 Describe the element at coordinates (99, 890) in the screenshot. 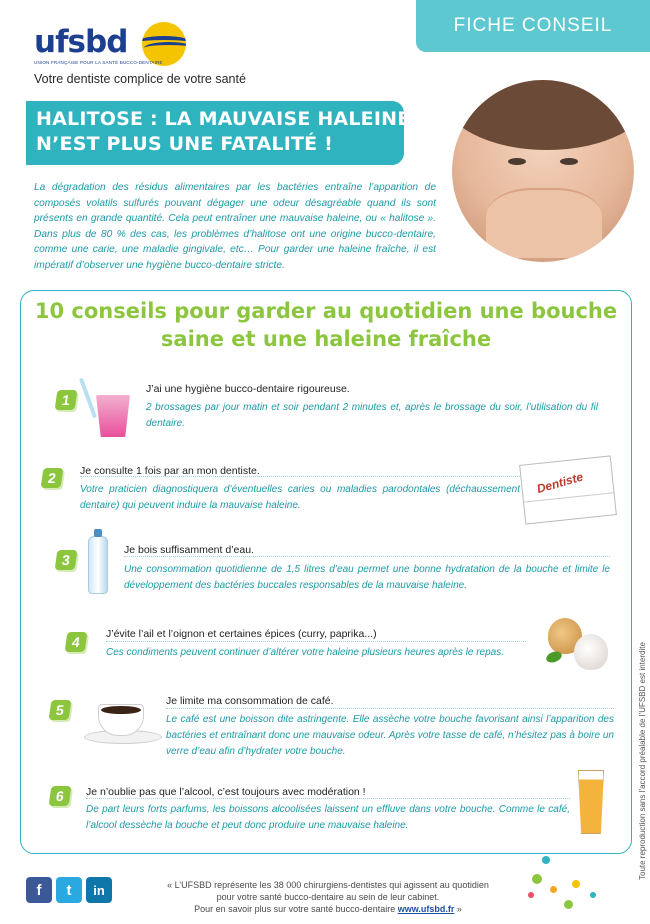

I see `linkedin-icon: in` at that location.